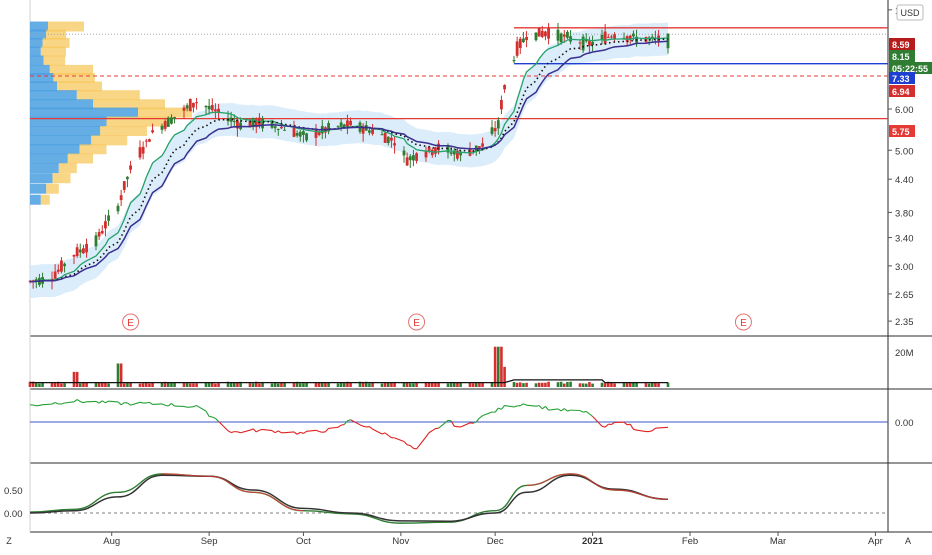  Describe the element at coordinates (904, 322) in the screenshot. I see `price-axis-label: 2.35` at that location.